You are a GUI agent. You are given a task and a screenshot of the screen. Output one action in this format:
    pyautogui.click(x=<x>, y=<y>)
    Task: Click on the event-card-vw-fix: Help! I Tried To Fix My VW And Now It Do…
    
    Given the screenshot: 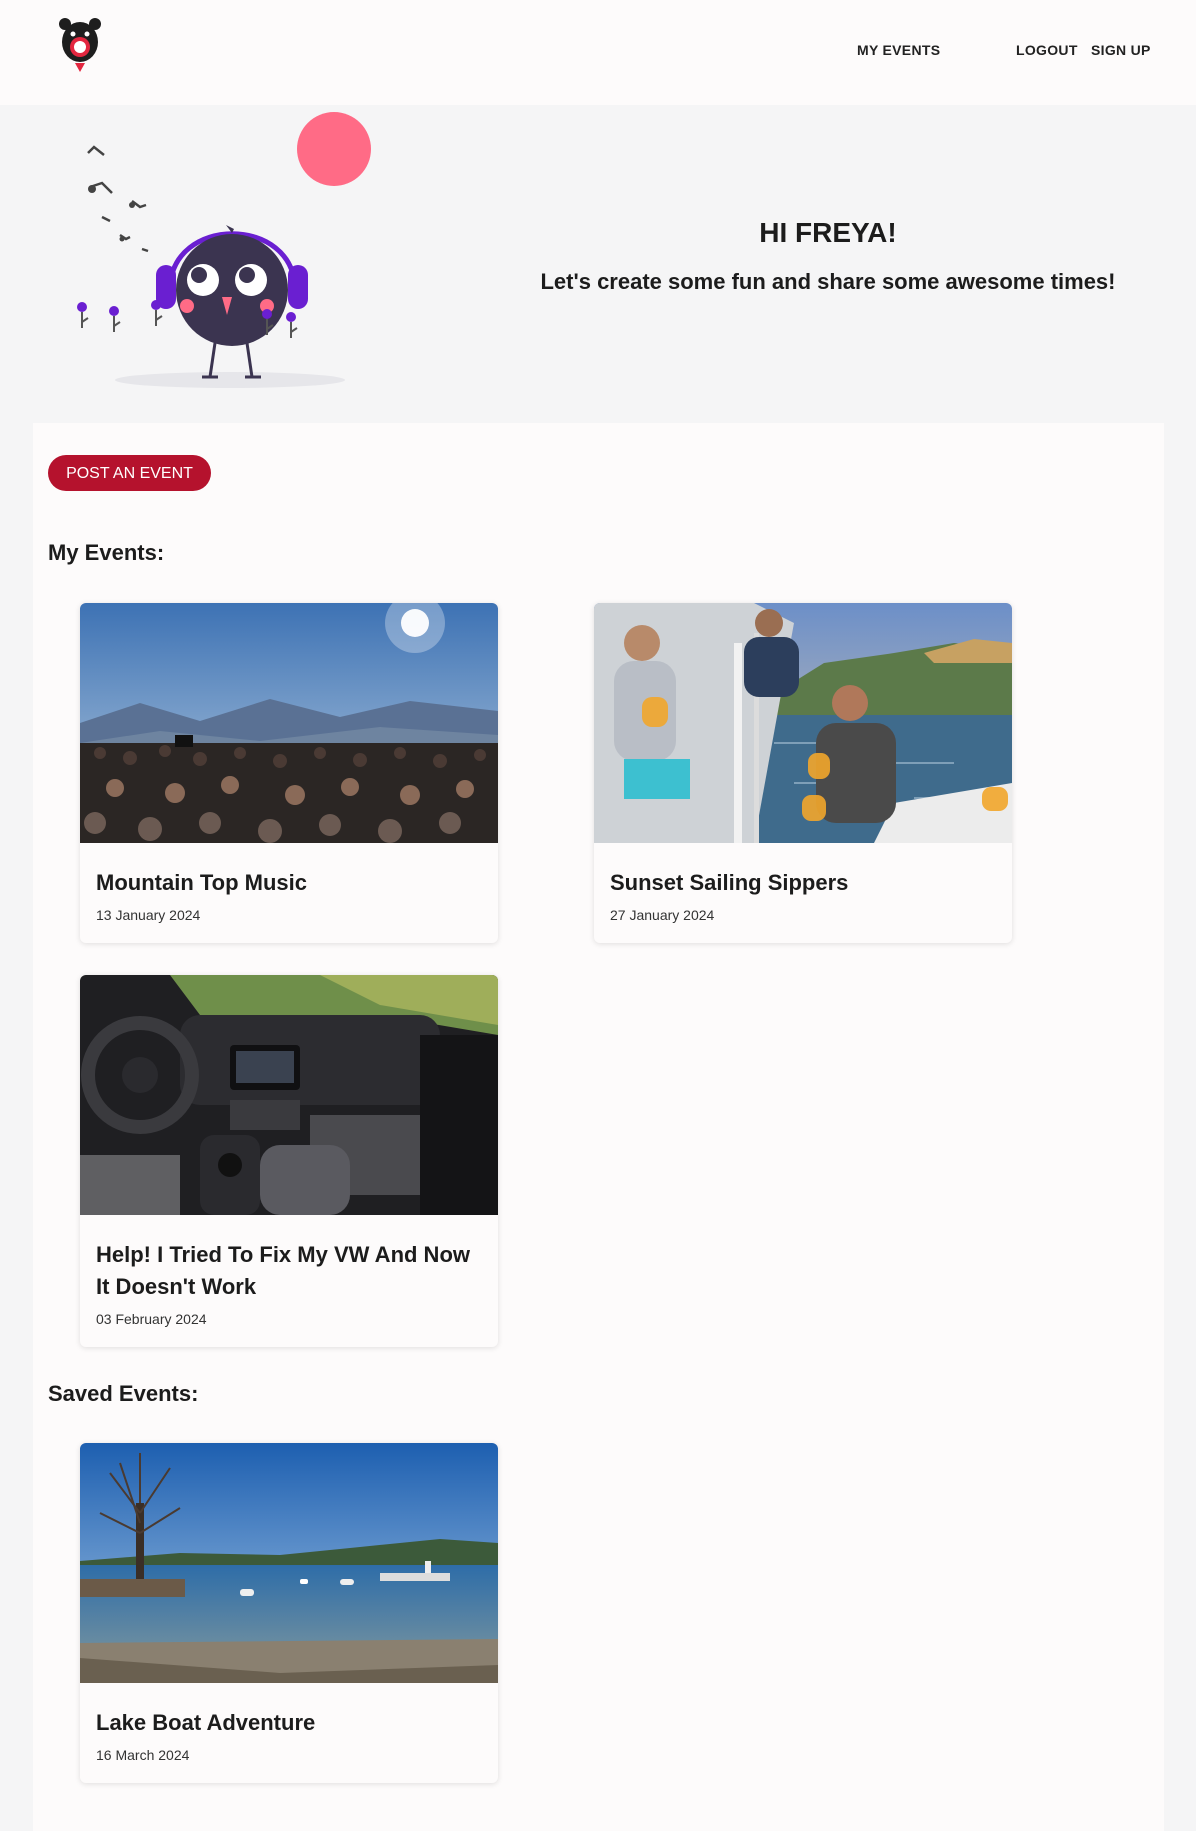 What is the action you would take?
    pyautogui.click(x=289, y=1161)
    